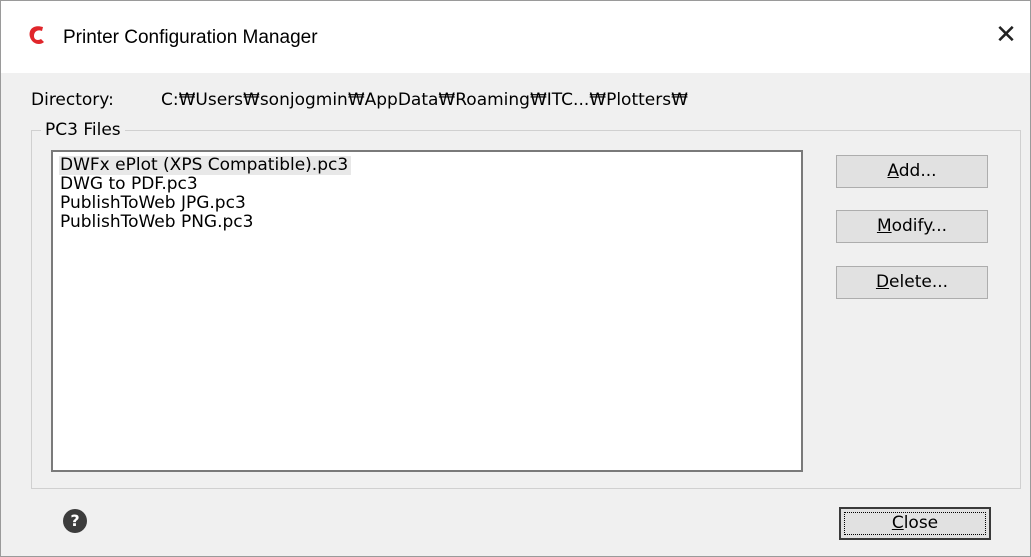 The width and height of the screenshot is (1031, 557). I want to click on pc3-files-legend: PC3 Files, so click(83, 130).